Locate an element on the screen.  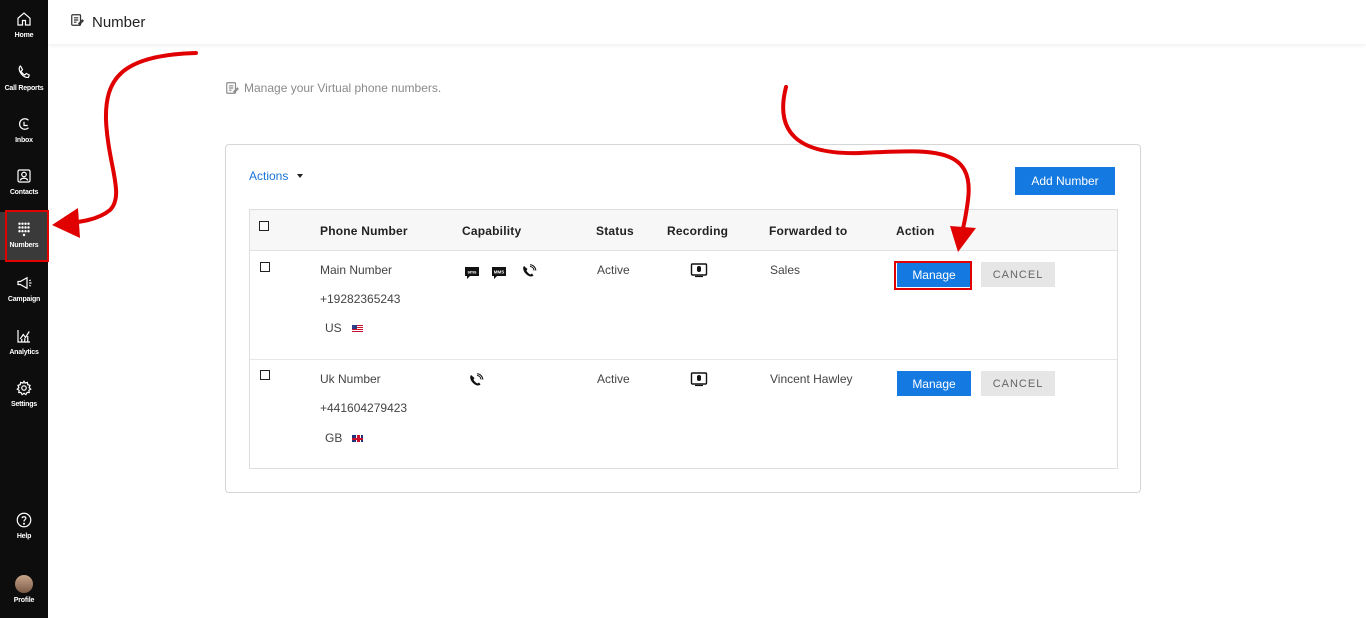
page-title: Number is located at coordinates (119, 22).